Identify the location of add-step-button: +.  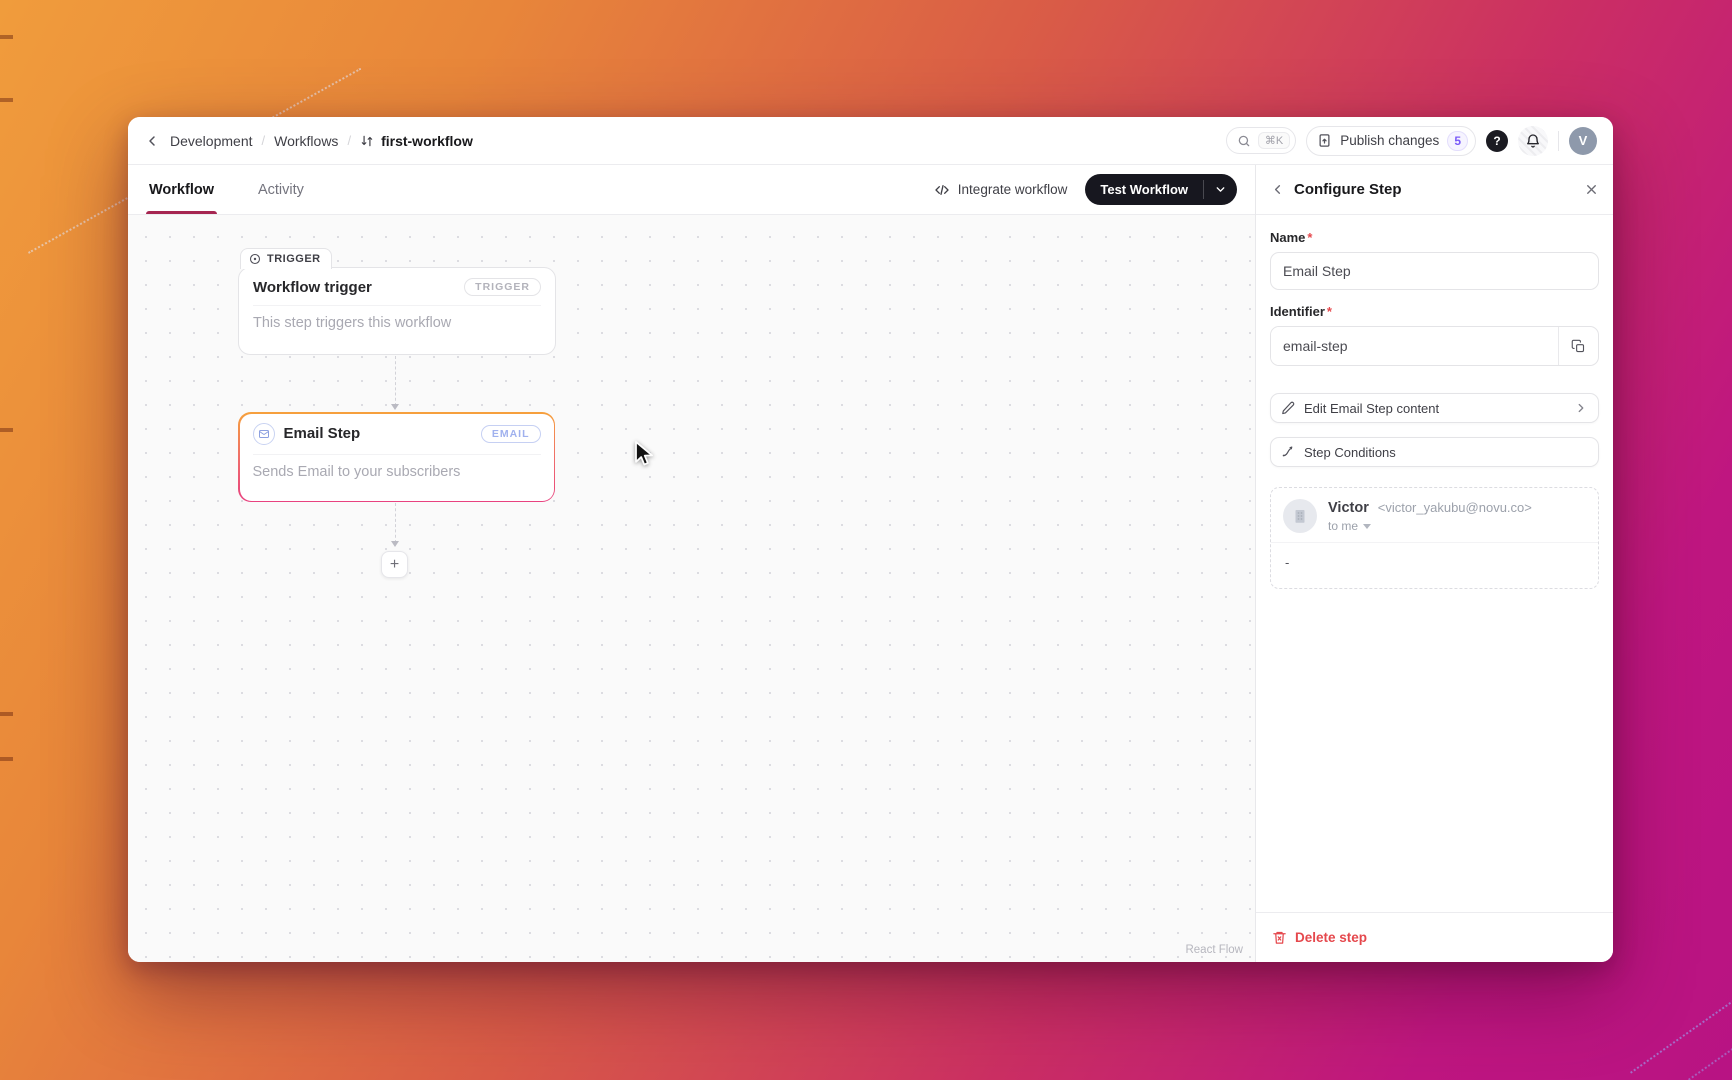
(394, 564).